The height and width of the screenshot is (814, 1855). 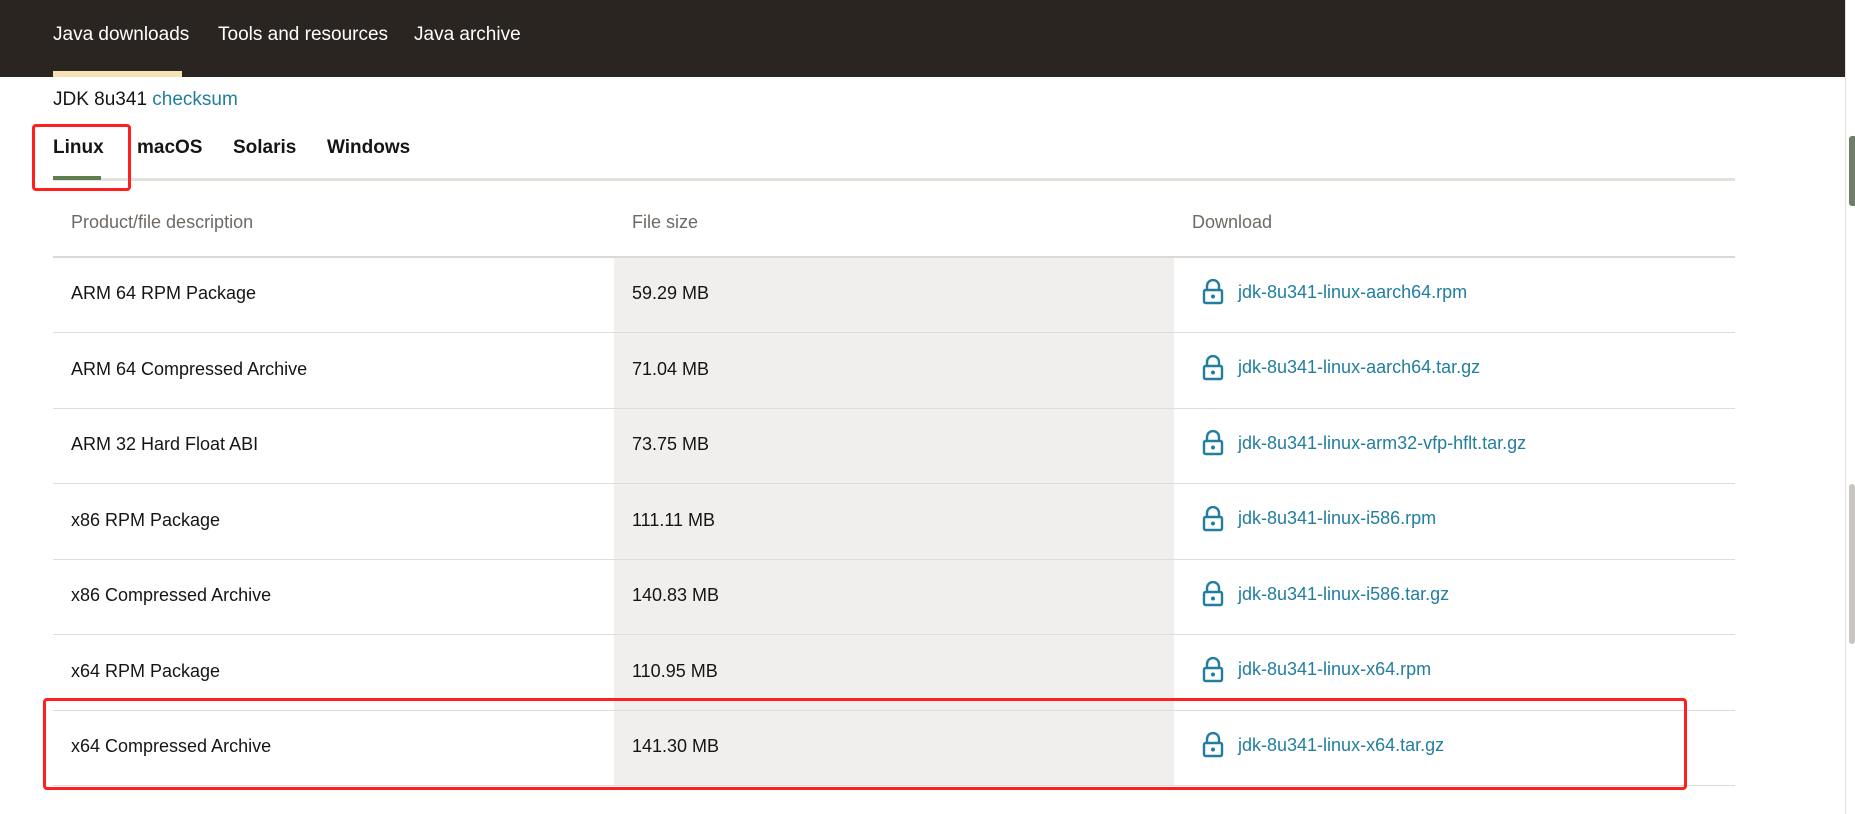 I want to click on row-file-size: 59.29 MB, so click(x=671, y=293).